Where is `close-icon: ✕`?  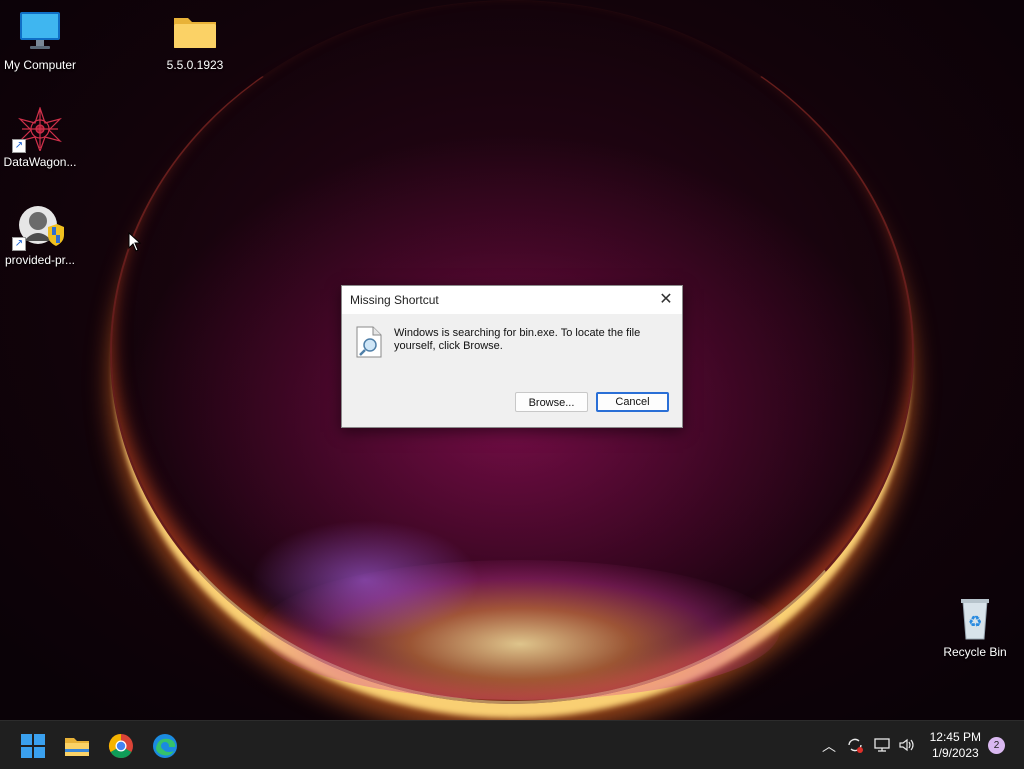
close-icon: ✕ is located at coordinates (666, 300).